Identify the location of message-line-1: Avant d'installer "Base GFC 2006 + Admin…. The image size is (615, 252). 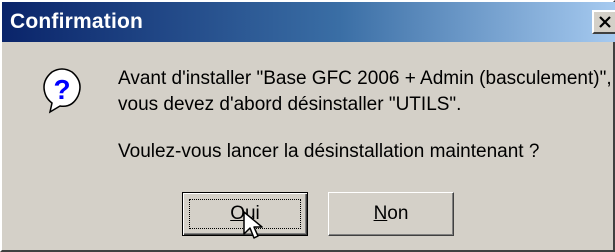
(365, 78).